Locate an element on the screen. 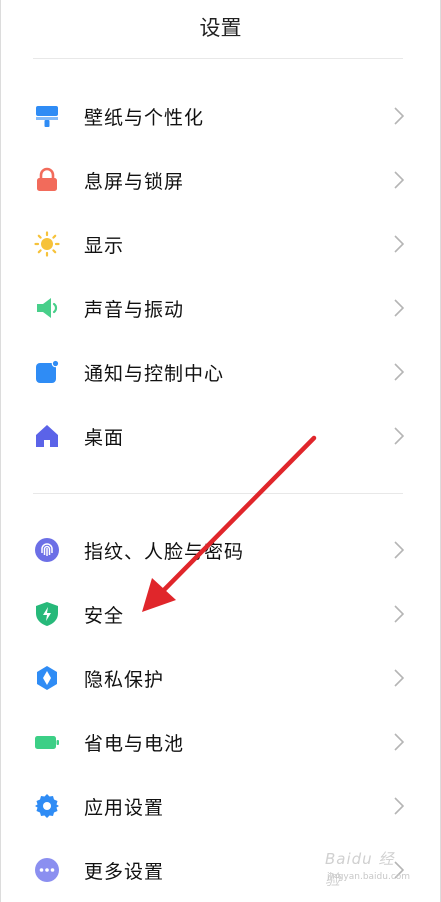 Image resolution: width=441 pixels, height=902 pixels. settings-item-label: 安全 is located at coordinates (104, 615).